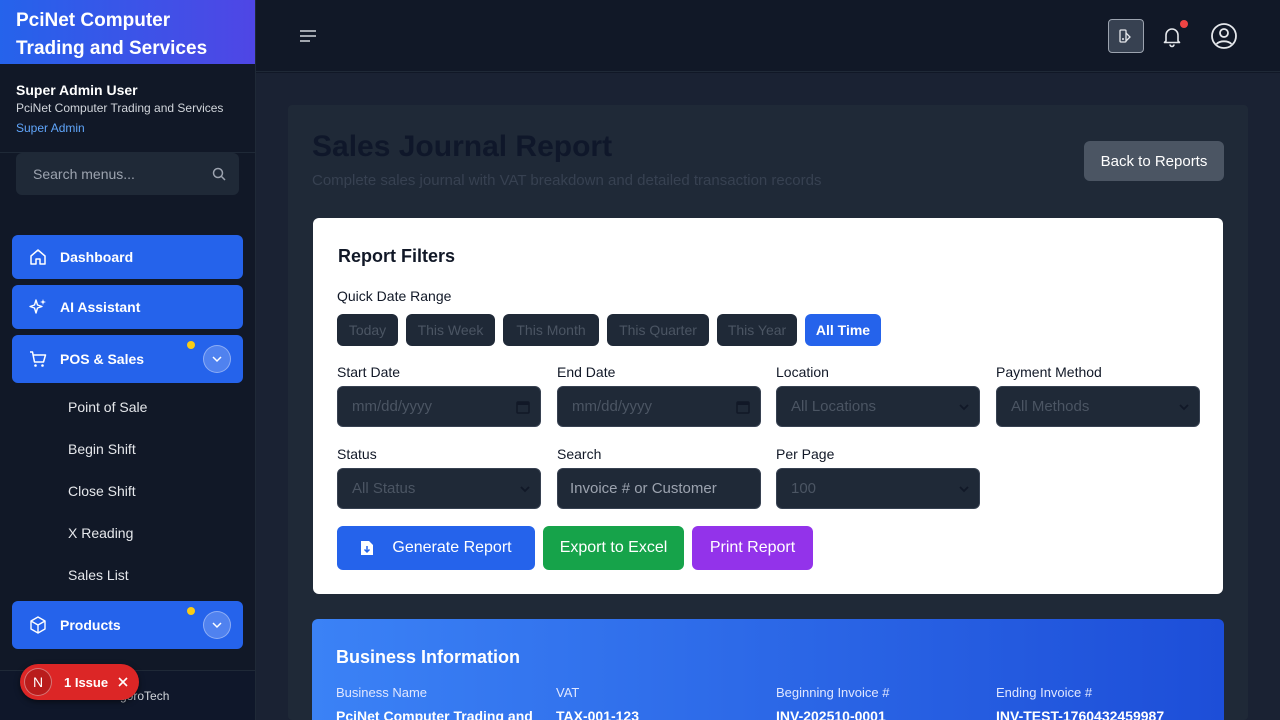  What do you see at coordinates (598, 714) in the screenshot?
I see `vat-value: TAX-001-123` at bounding box center [598, 714].